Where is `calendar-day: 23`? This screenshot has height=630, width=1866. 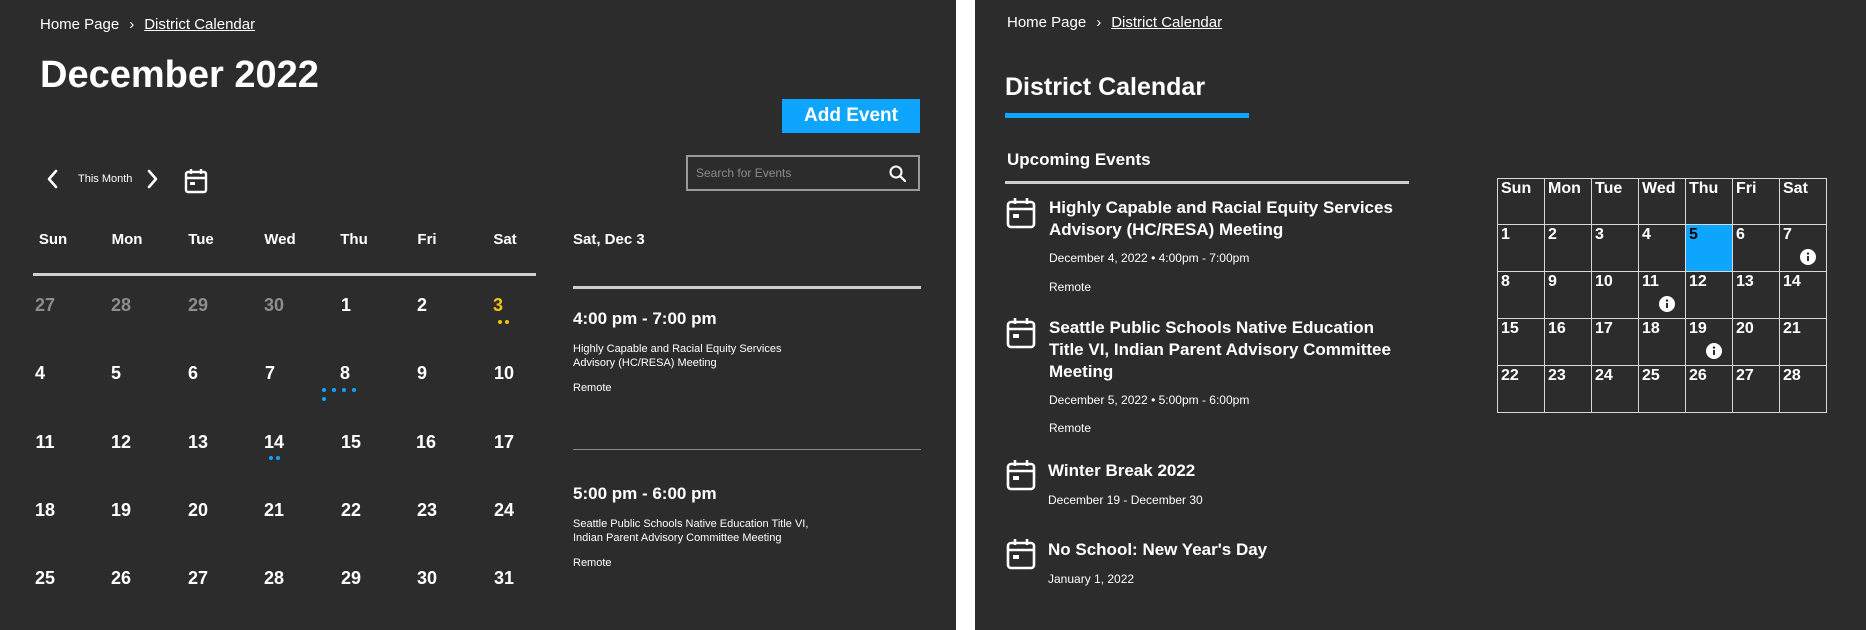 calendar-day: 23 is located at coordinates (427, 510).